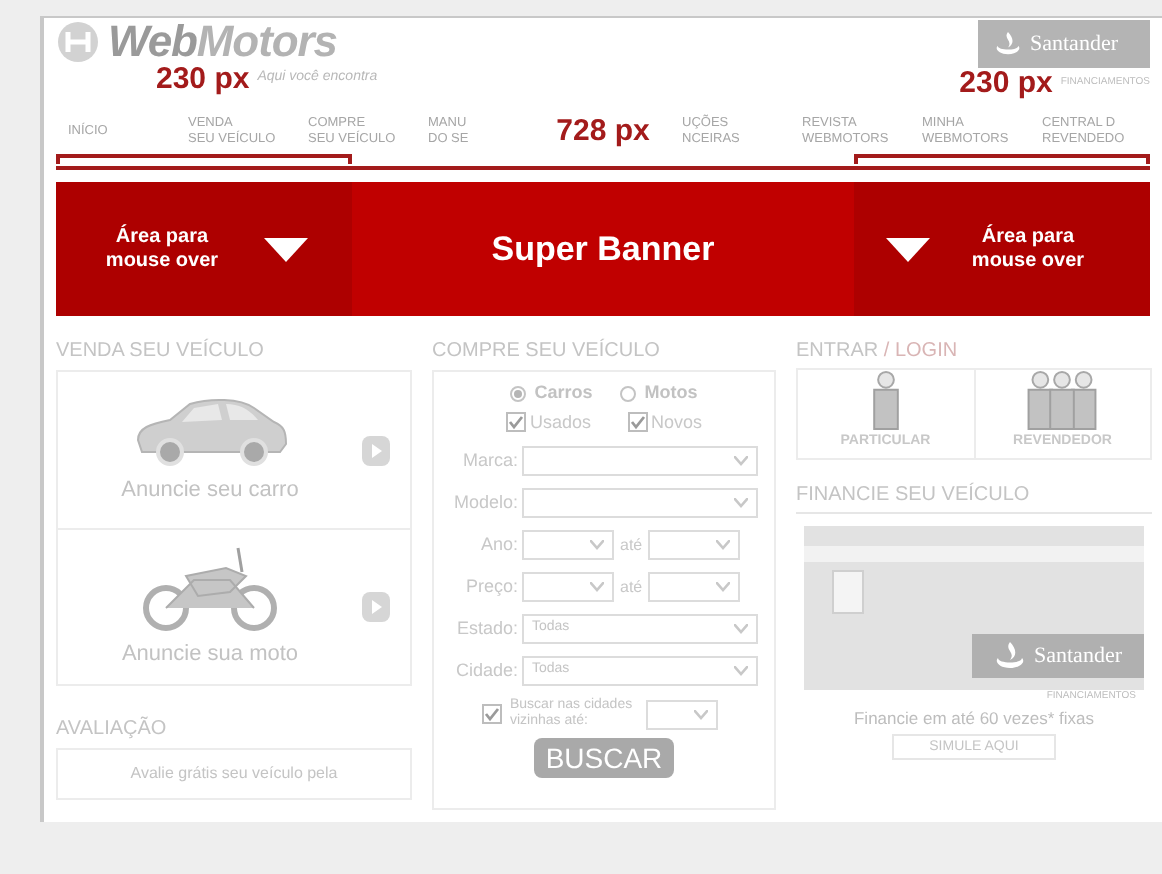 Image resolution: width=1162 pixels, height=874 pixels. What do you see at coordinates (210, 654) in the screenshot?
I see `sell-link: Anuncie sua moto` at bounding box center [210, 654].